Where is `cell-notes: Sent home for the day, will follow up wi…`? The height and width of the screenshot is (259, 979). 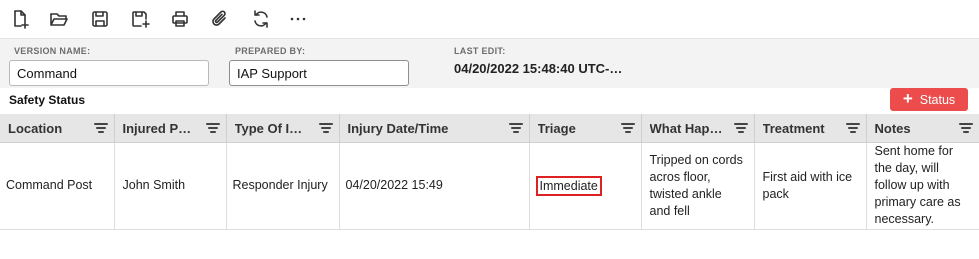
cell-notes: Sent home for the day, will follow up wi… is located at coordinates (922, 186).